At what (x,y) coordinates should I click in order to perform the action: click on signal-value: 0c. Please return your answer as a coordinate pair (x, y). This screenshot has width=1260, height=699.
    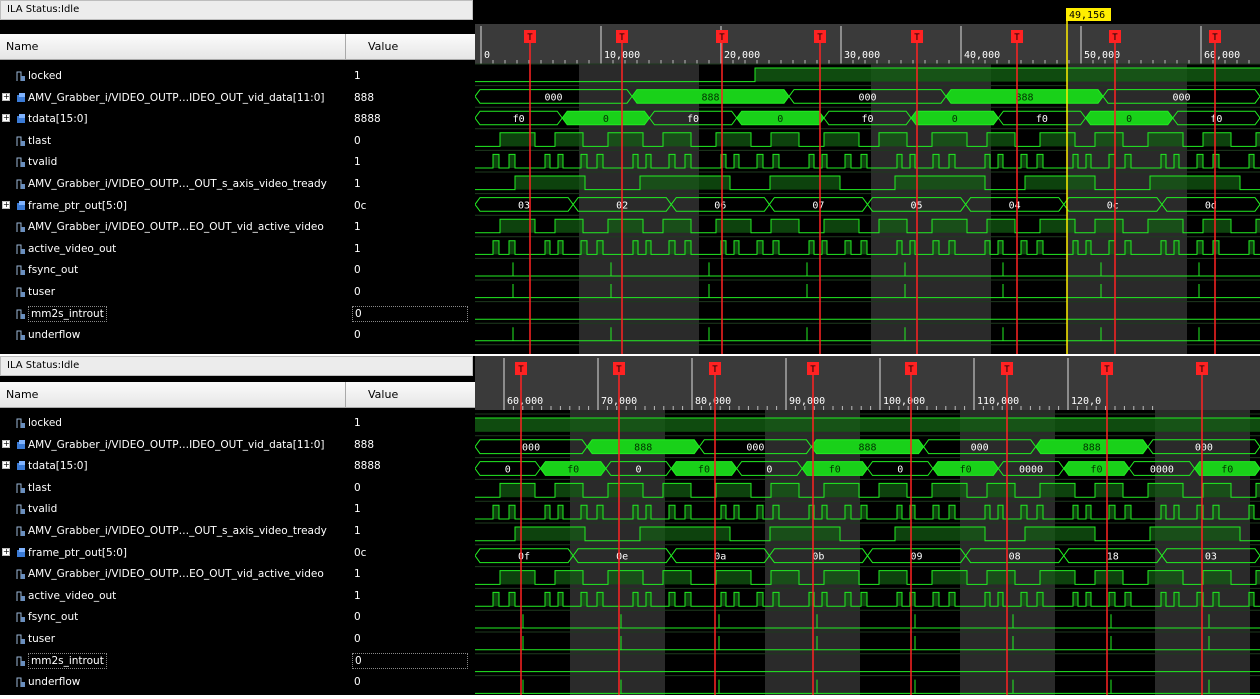
    Looking at the image, I should click on (360, 552).